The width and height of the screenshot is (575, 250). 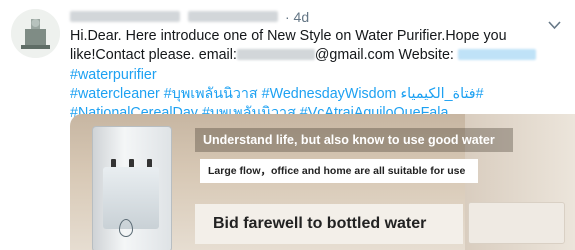 I want to click on dispenser-panel, so click(x=131, y=202).